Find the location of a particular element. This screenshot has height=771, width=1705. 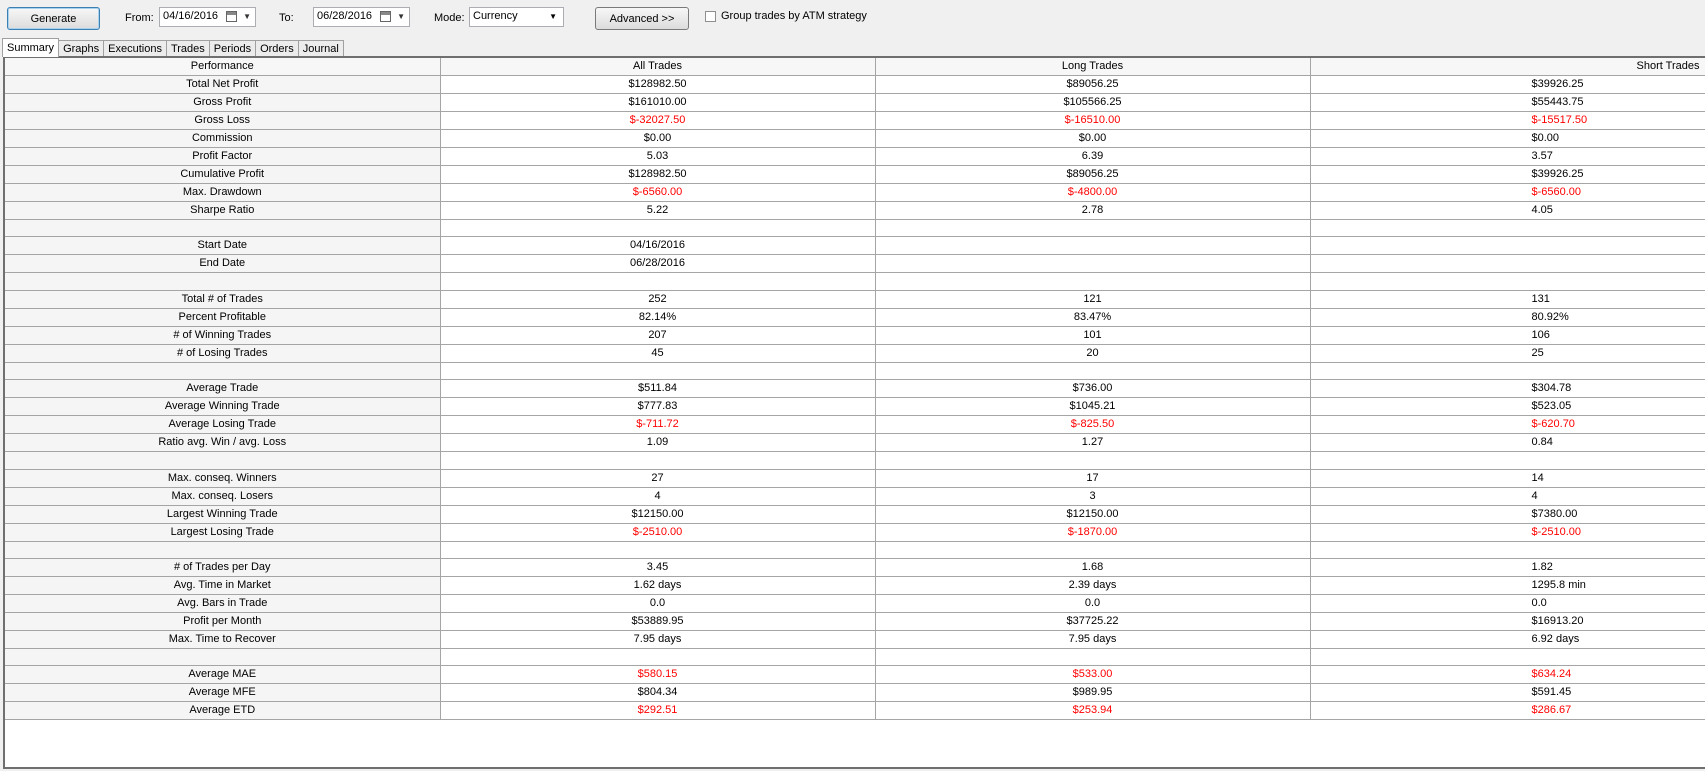

metric-value: 2.39 days is located at coordinates (1093, 585).